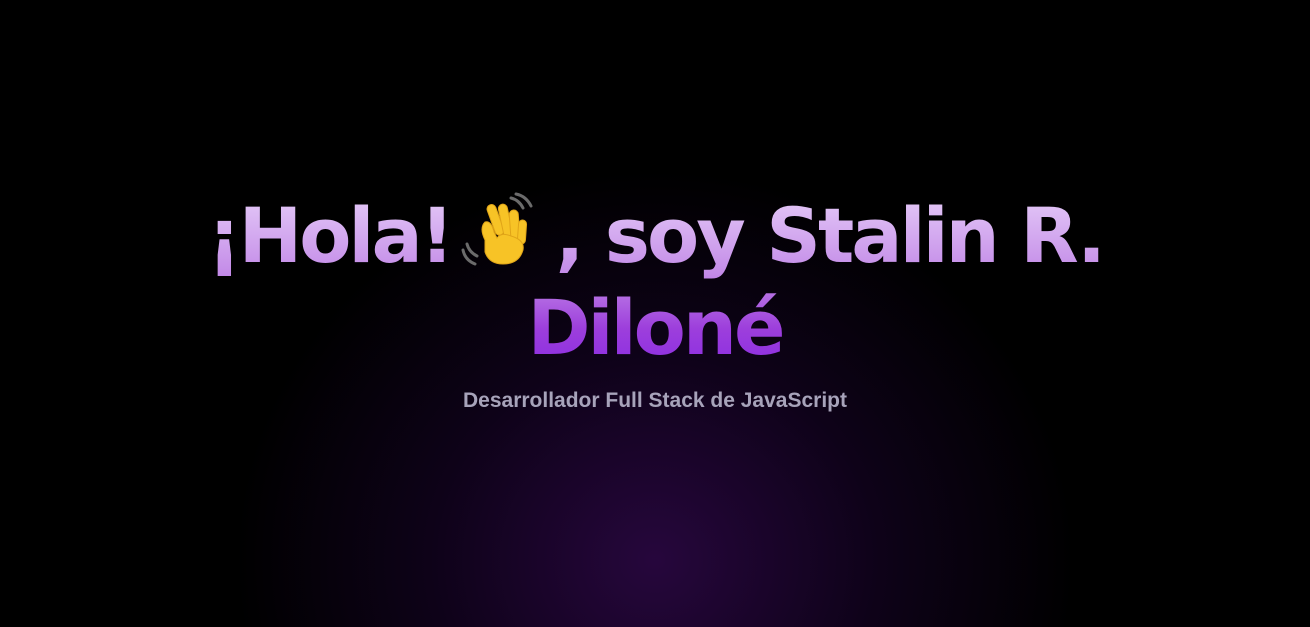  What do you see at coordinates (501, 230) in the screenshot?
I see `waving-hand-icon` at bounding box center [501, 230].